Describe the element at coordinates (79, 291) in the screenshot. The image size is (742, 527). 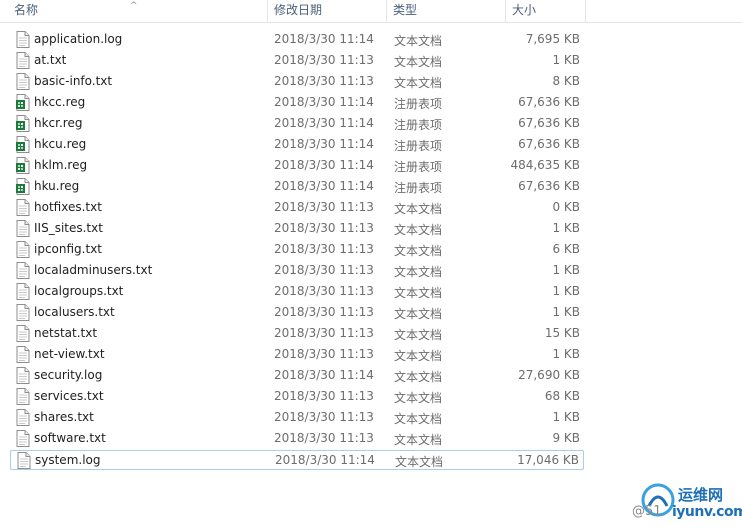
I see `file-name: localgroups.txt` at that location.